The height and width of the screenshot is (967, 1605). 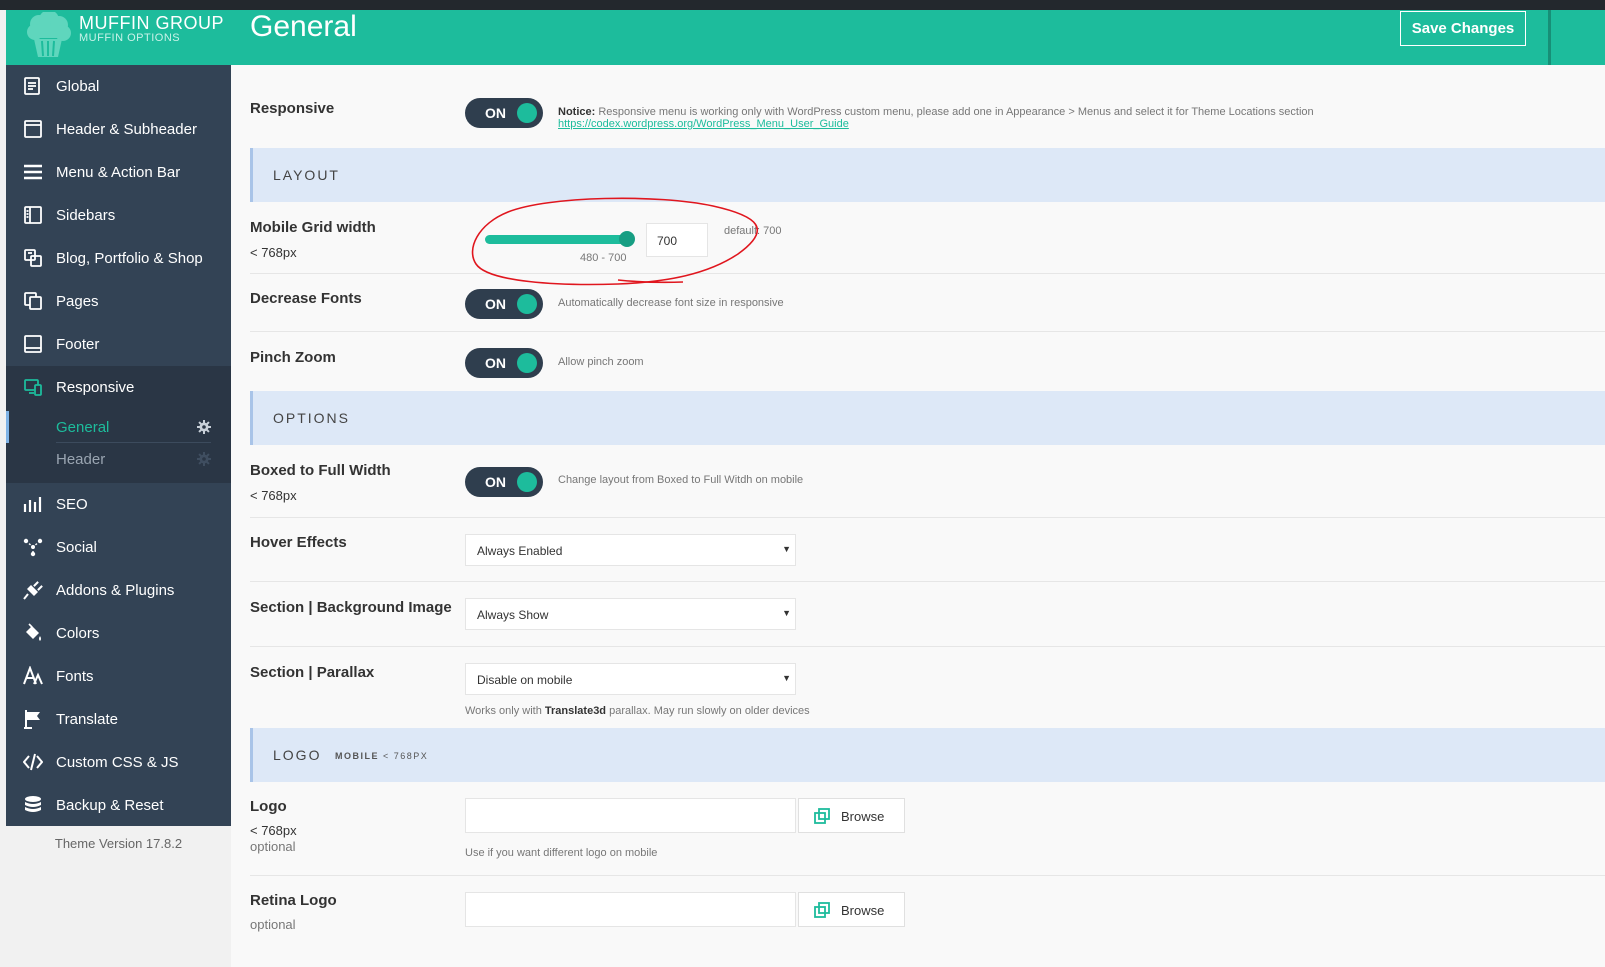 I want to click on retina-logo-url-input, so click(x=630, y=909).